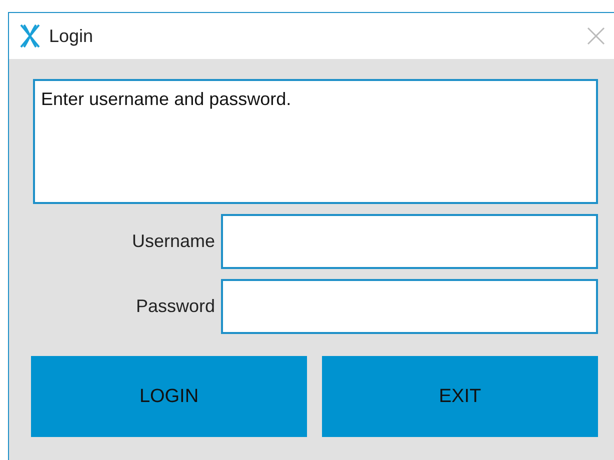  Describe the element at coordinates (175, 306) in the screenshot. I see `field-label: Password` at that location.